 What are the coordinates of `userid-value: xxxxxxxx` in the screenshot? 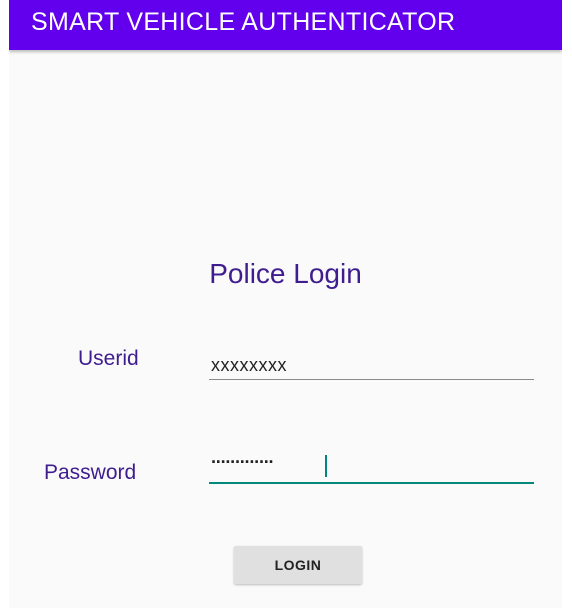 It's located at (249, 365).